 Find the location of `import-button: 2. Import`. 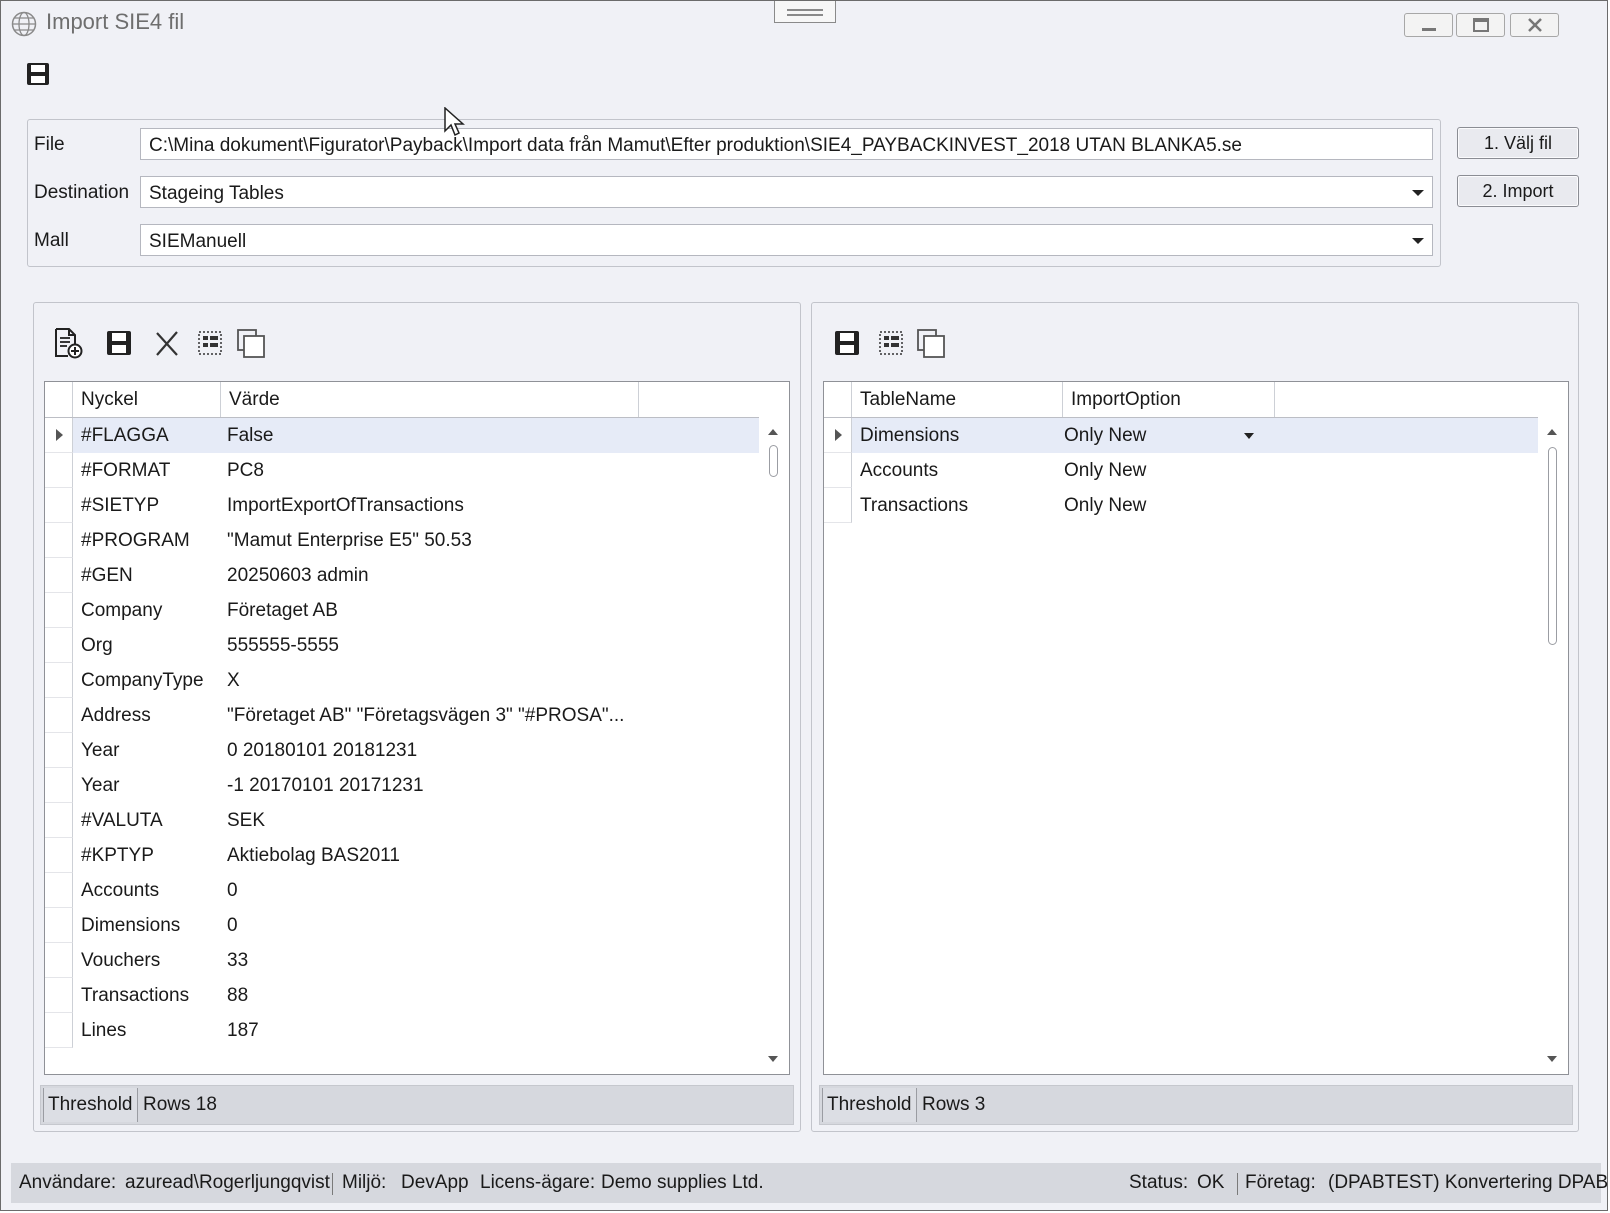

import-button: 2. Import is located at coordinates (1518, 191).